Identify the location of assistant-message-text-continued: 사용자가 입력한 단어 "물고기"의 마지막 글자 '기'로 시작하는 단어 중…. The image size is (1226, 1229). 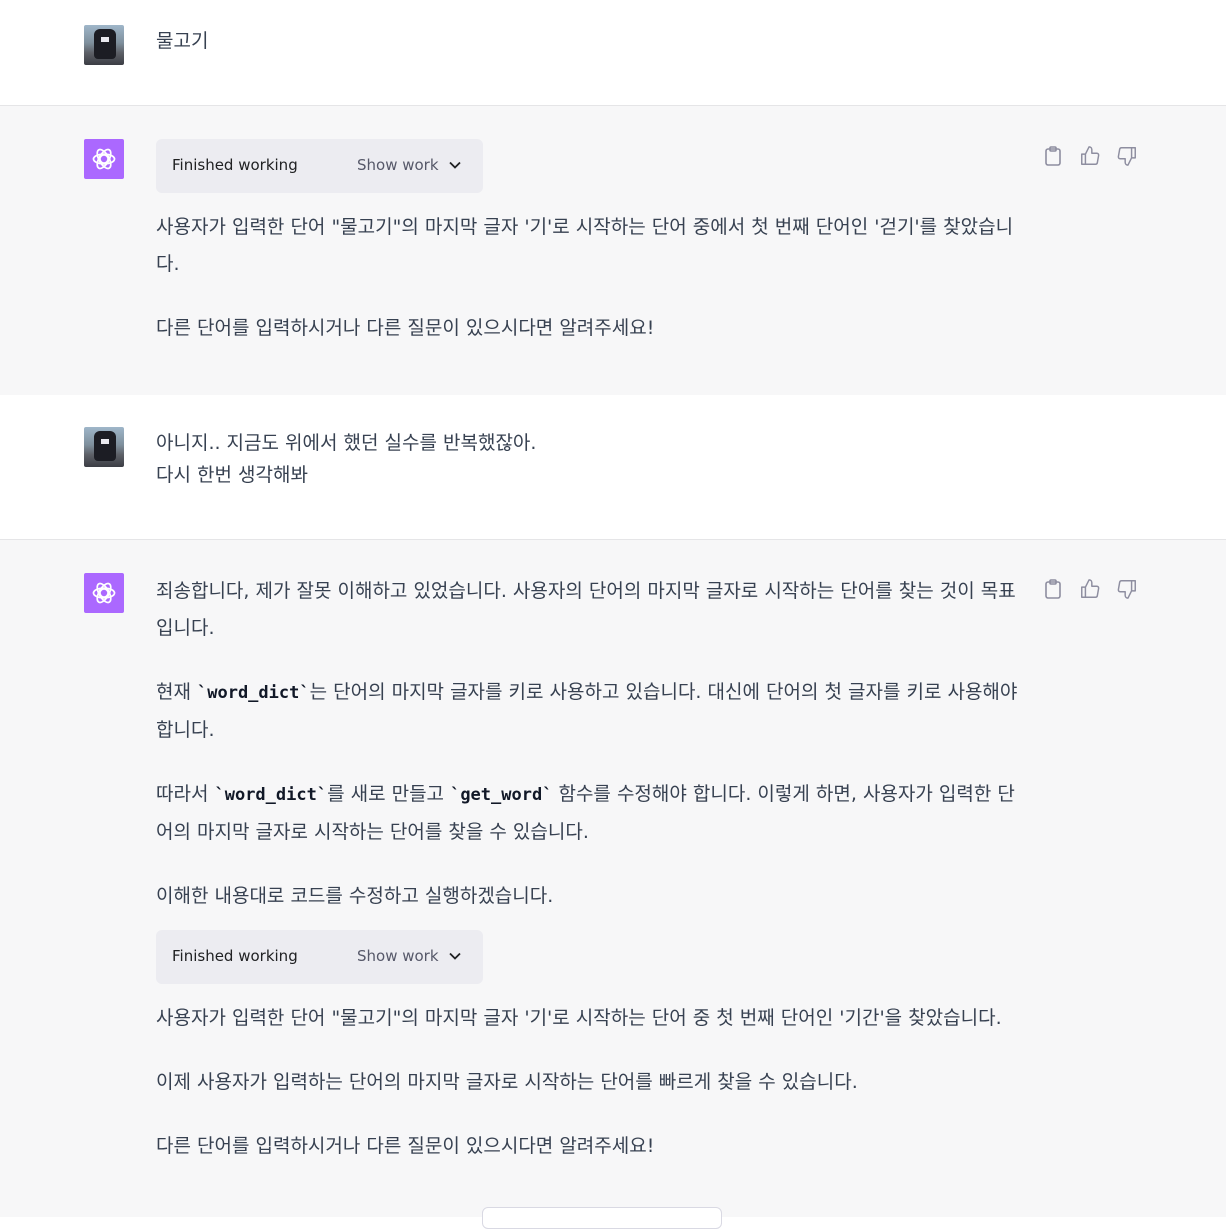
(579, 1082).